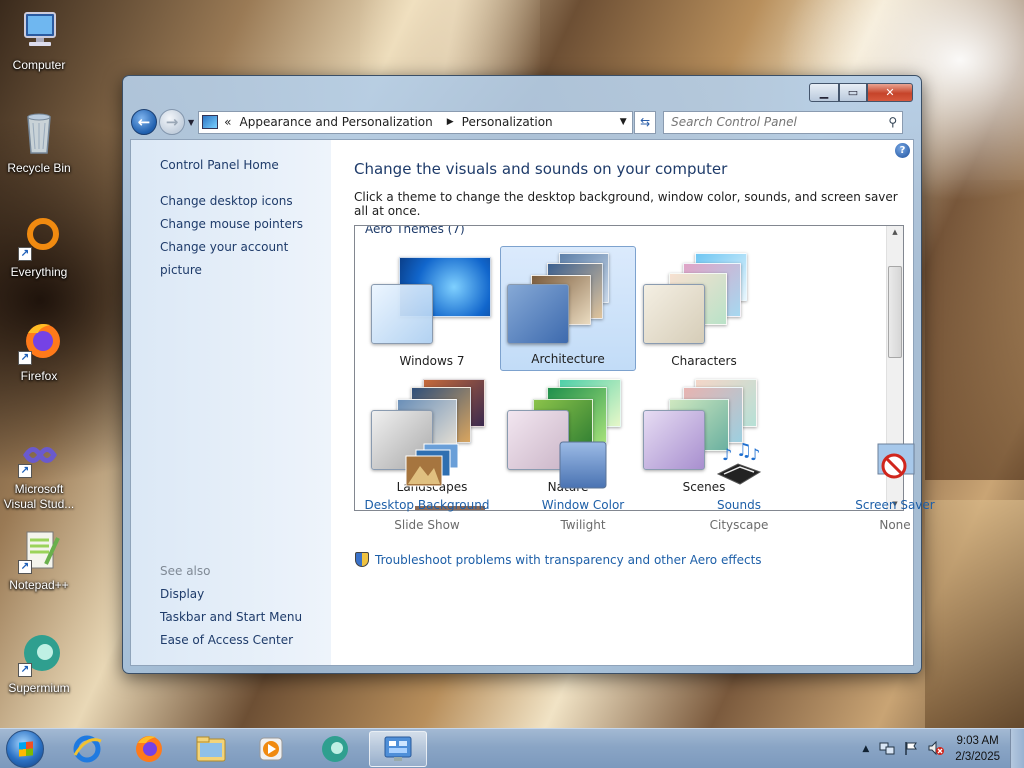  Describe the element at coordinates (774, 122) in the screenshot. I see `search-input` at that location.